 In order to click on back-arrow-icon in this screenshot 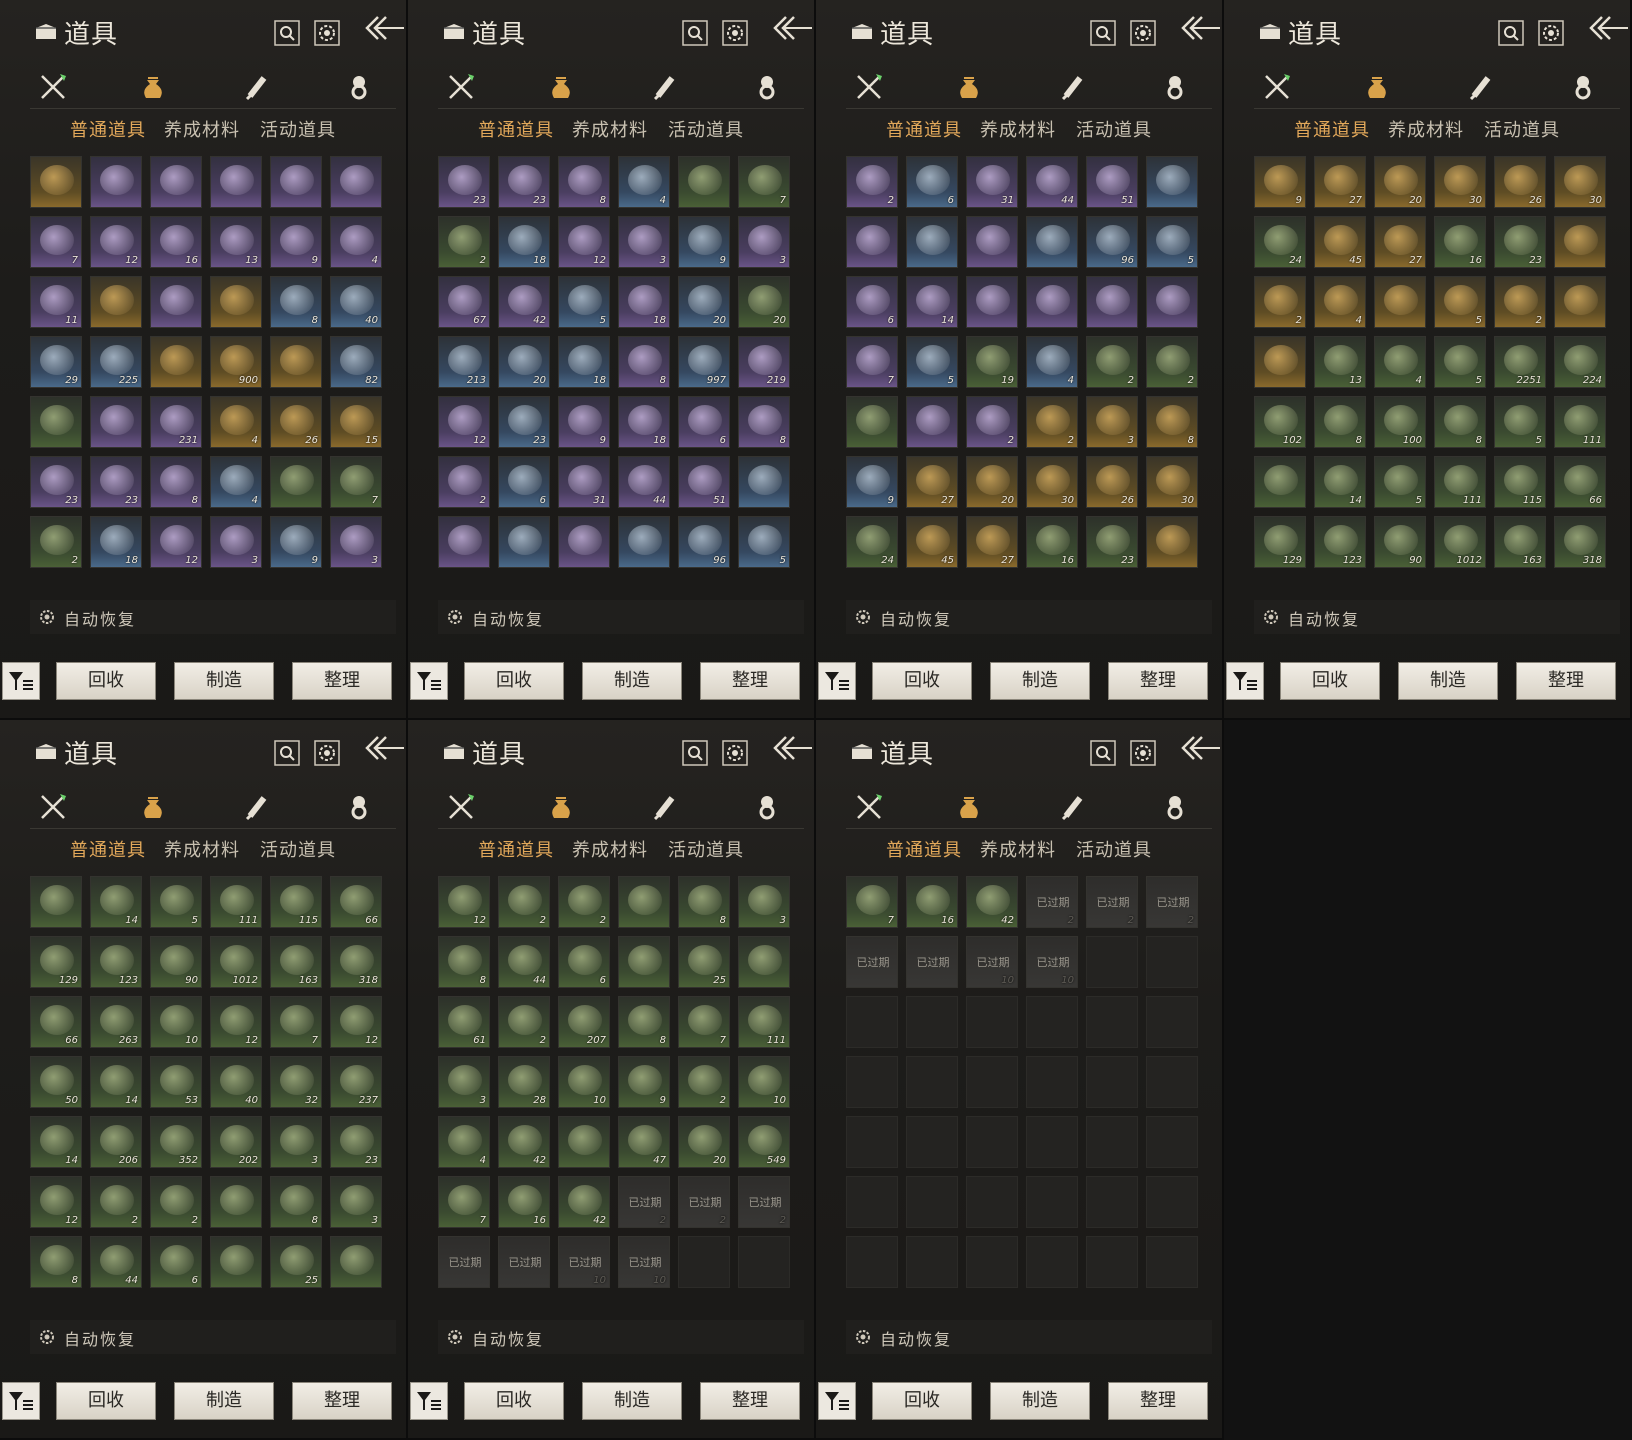, I will do `click(1200, 751)`.